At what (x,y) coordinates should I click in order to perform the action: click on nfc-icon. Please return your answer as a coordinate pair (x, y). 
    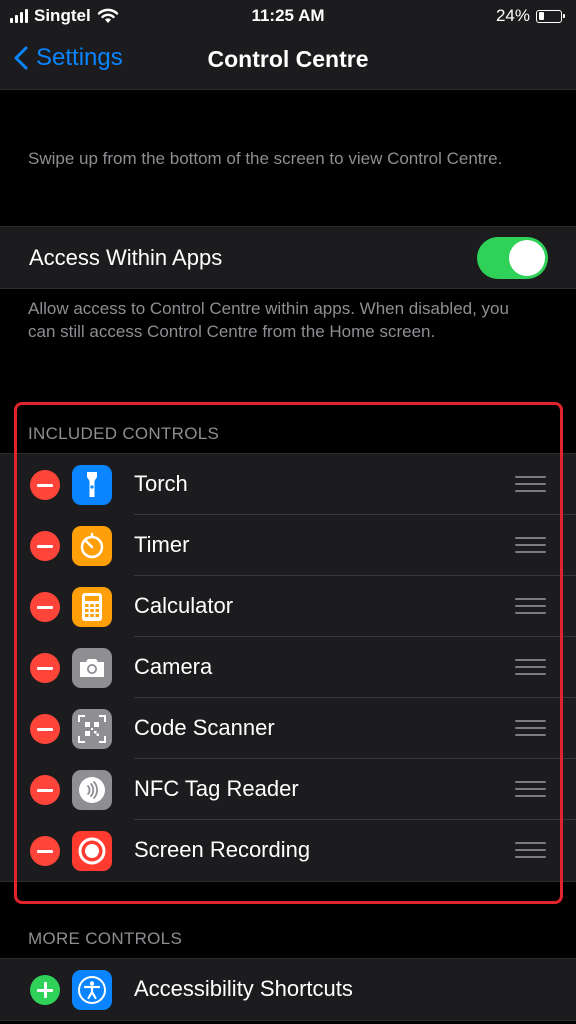
    Looking at the image, I should click on (92, 790).